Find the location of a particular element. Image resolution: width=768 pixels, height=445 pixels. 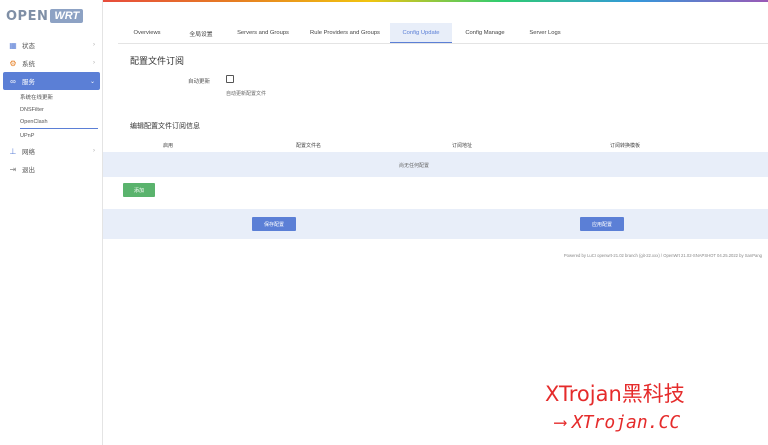

action-bar: 保存配置 应用配置 is located at coordinates (435, 224).